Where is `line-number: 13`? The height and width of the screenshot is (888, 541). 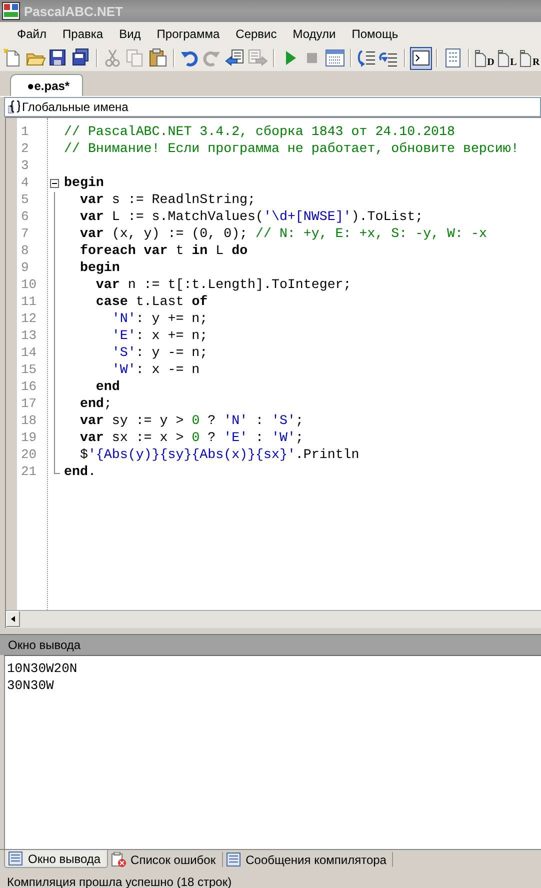
line-number: 13 is located at coordinates (29, 336).